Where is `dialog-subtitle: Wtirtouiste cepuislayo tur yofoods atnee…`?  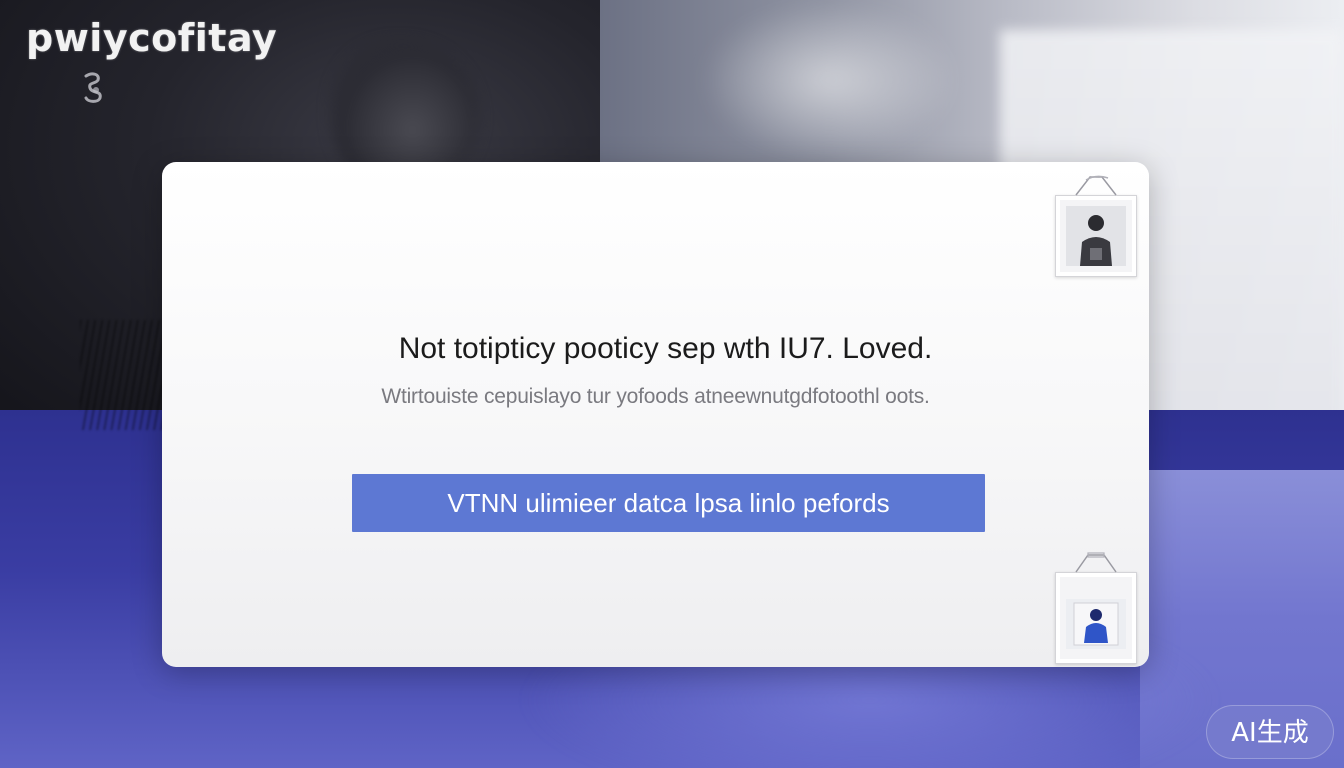 dialog-subtitle: Wtirtouiste cepuislayo tur yofoods atnee… is located at coordinates (655, 396).